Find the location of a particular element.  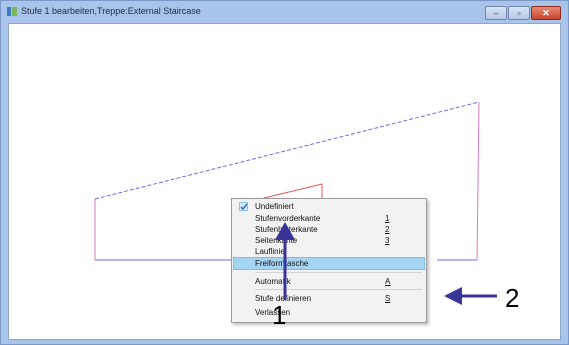

callout-label-1: 1 is located at coordinates (279, 315).